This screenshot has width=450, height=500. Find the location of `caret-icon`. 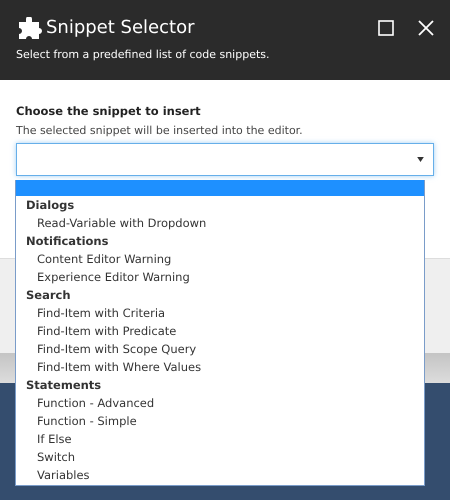

caret-icon is located at coordinates (420, 159).